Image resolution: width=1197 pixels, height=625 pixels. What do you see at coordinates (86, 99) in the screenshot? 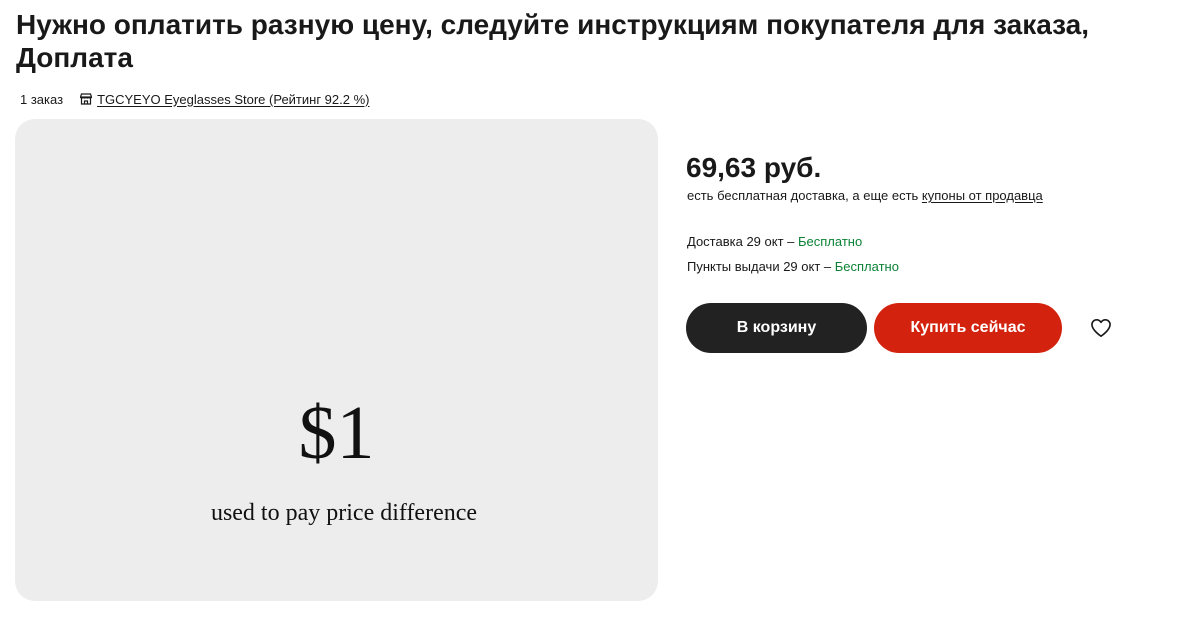
I see `store-icon` at bounding box center [86, 99].